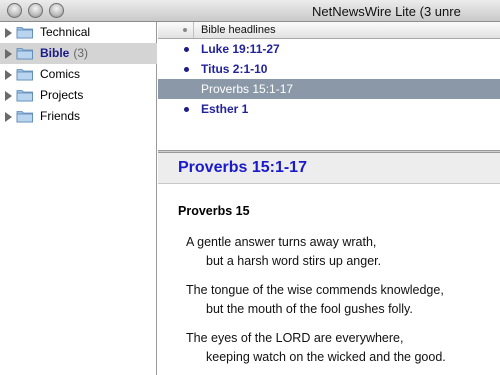 The image size is (500, 375). Describe the element at coordinates (329, 89) in the screenshot. I see `headline-row-selected: Proverbs 15:1-17` at that location.